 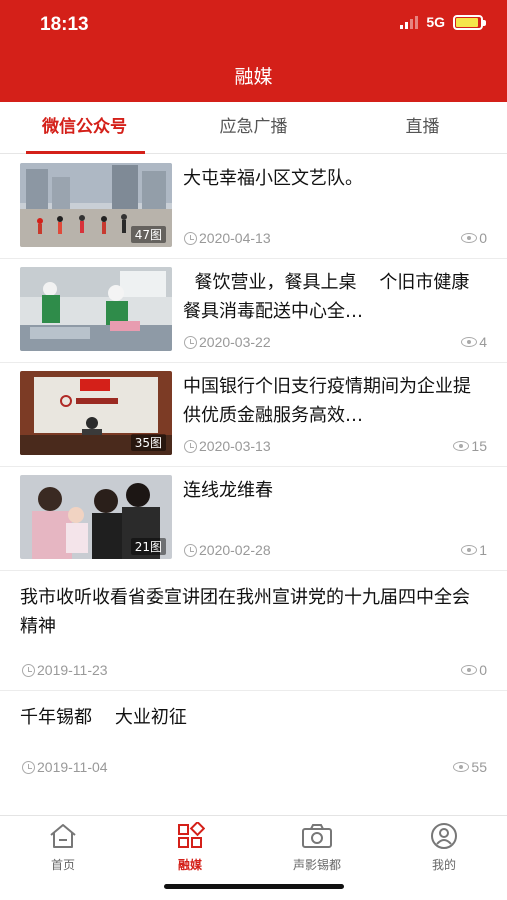 What do you see at coordinates (235, 446) in the screenshot?
I see `article-date-text: 2020-03-13` at bounding box center [235, 446].